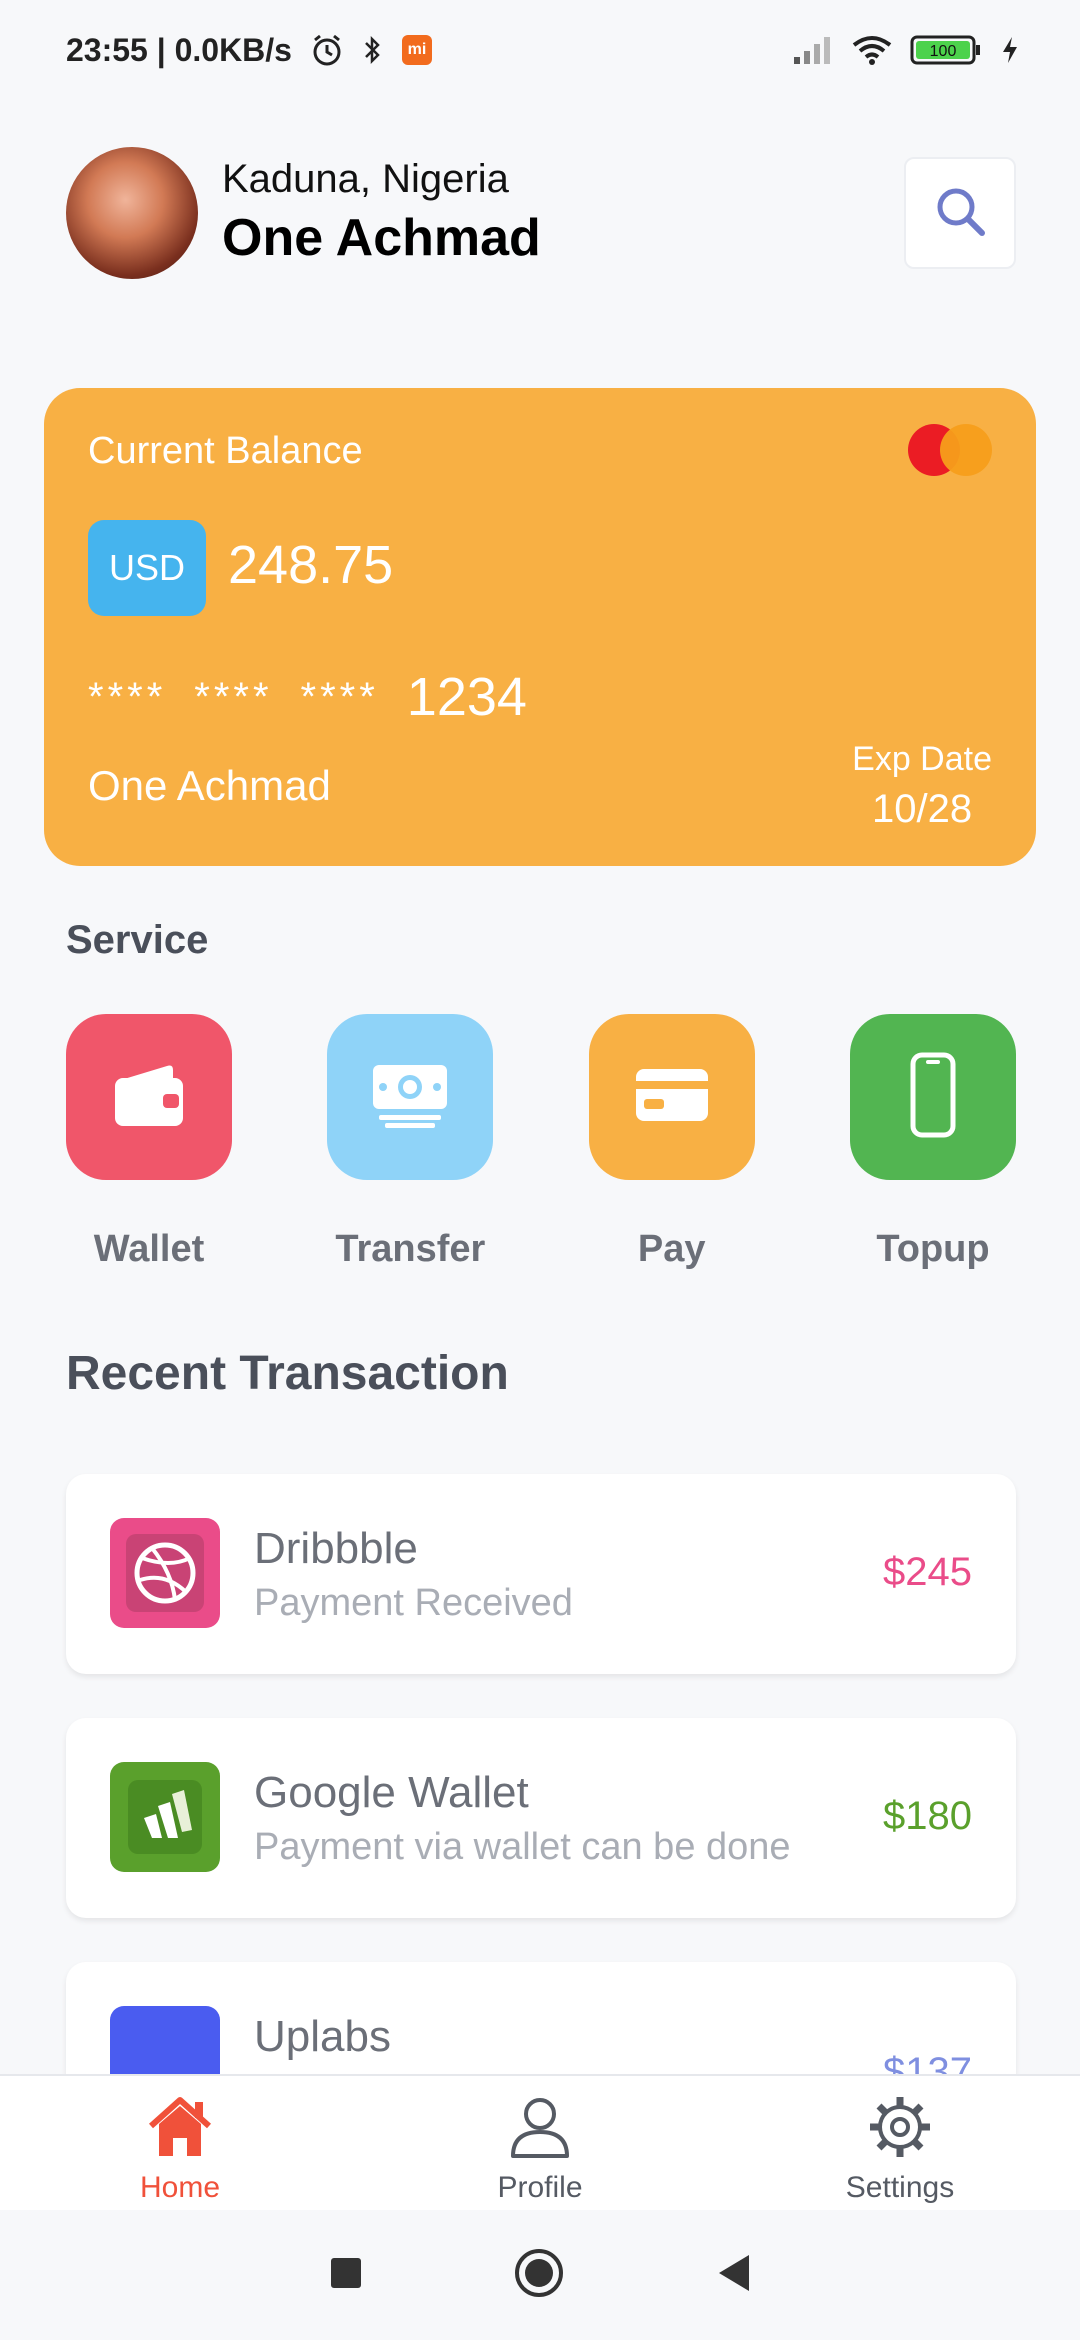 This screenshot has width=1080, height=2340. I want to click on bottom-nav: Home Profile Settings, so click(540, 2142).